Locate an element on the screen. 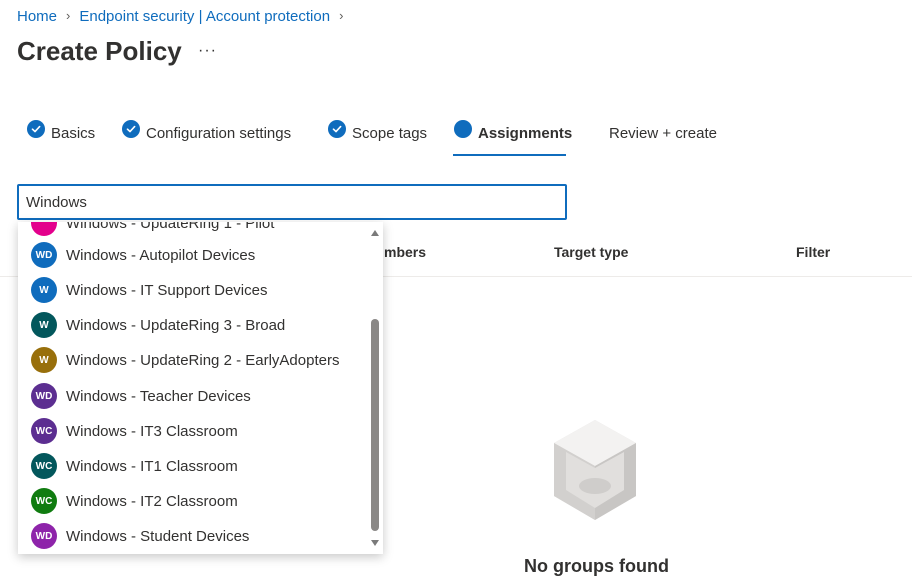 The width and height of the screenshot is (912, 577). tab-basics: Basics is located at coordinates (61, 137).